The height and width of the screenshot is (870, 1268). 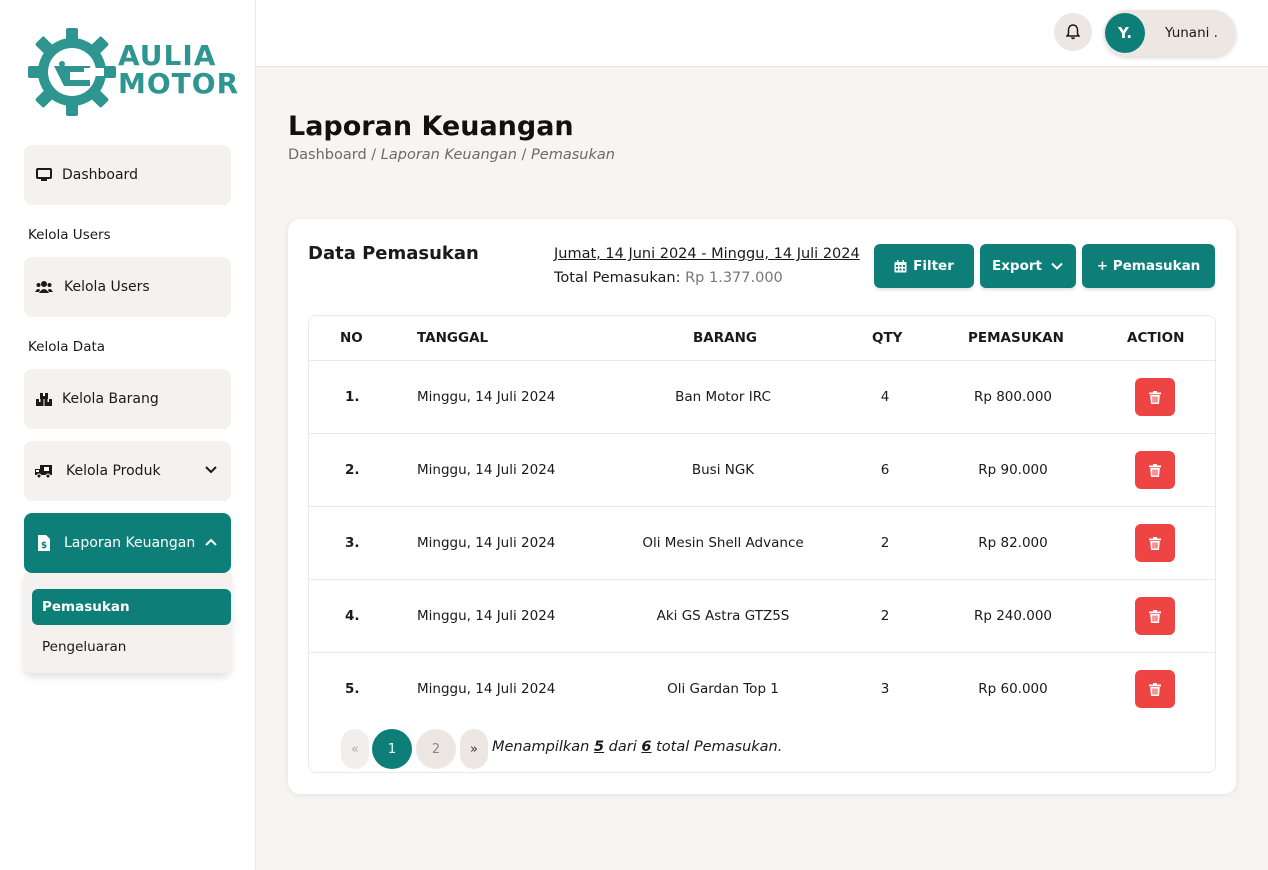 What do you see at coordinates (113, 471) in the screenshot?
I see `sidebar-item-label: Kelola Produk` at bounding box center [113, 471].